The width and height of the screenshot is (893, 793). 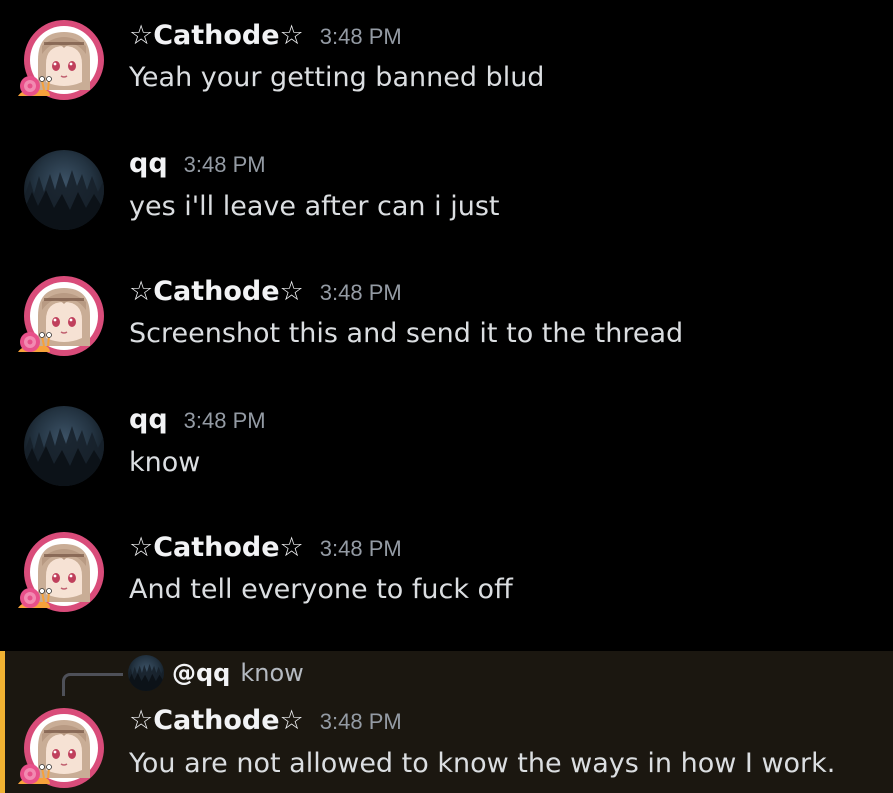 What do you see at coordinates (337, 77) in the screenshot?
I see `message-text: Yeah your getting banned blud` at bounding box center [337, 77].